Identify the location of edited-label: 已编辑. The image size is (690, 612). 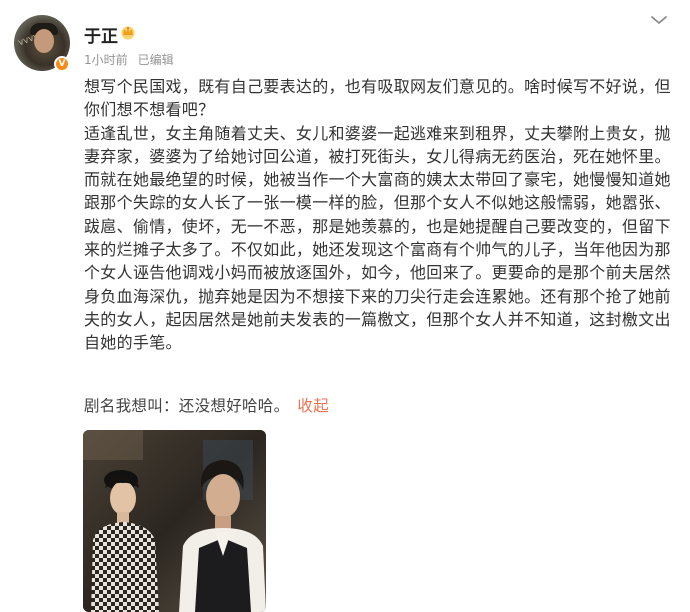
(156, 60).